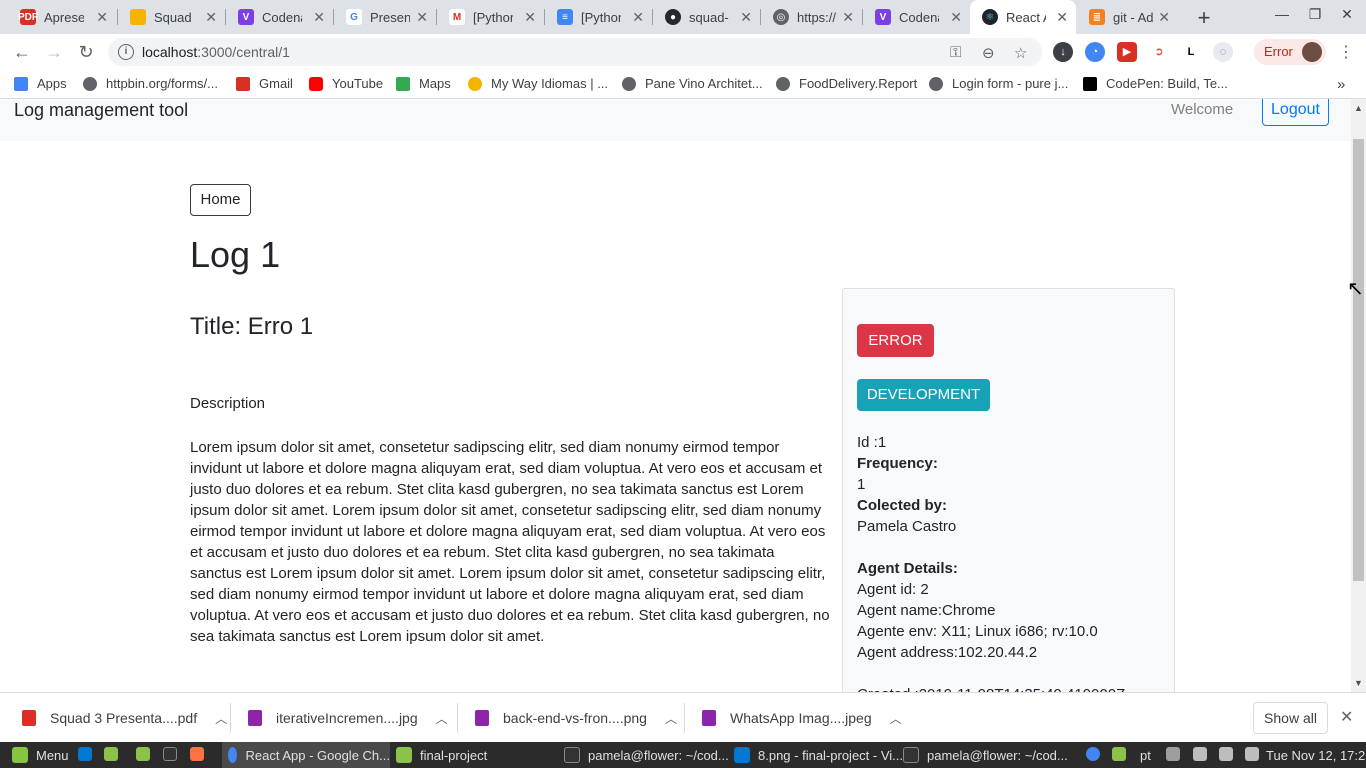 This screenshot has height=768, width=1366. Describe the element at coordinates (1200, 754) in the screenshot. I see `wifi-icon` at that location.